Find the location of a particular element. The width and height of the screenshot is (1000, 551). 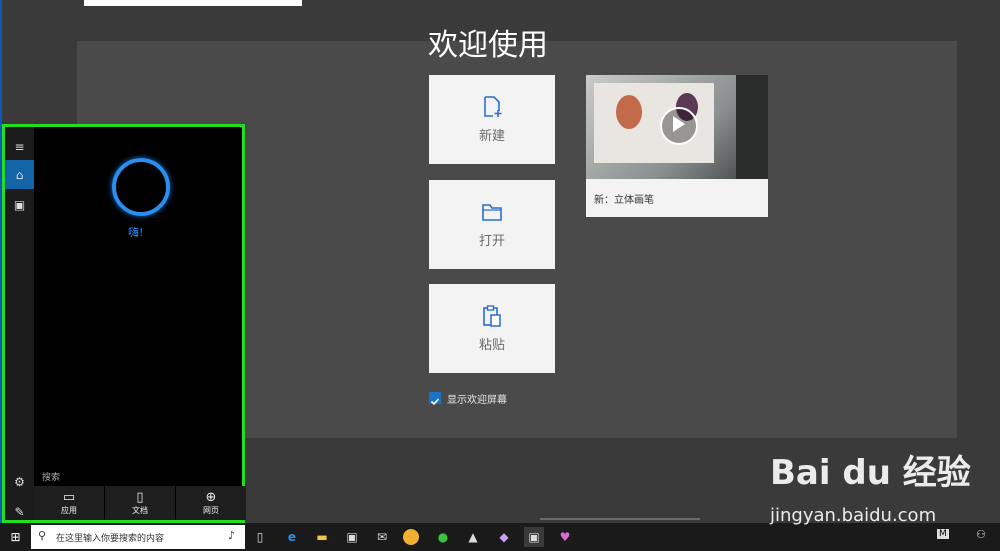

open-button: 打开 is located at coordinates (492, 224).